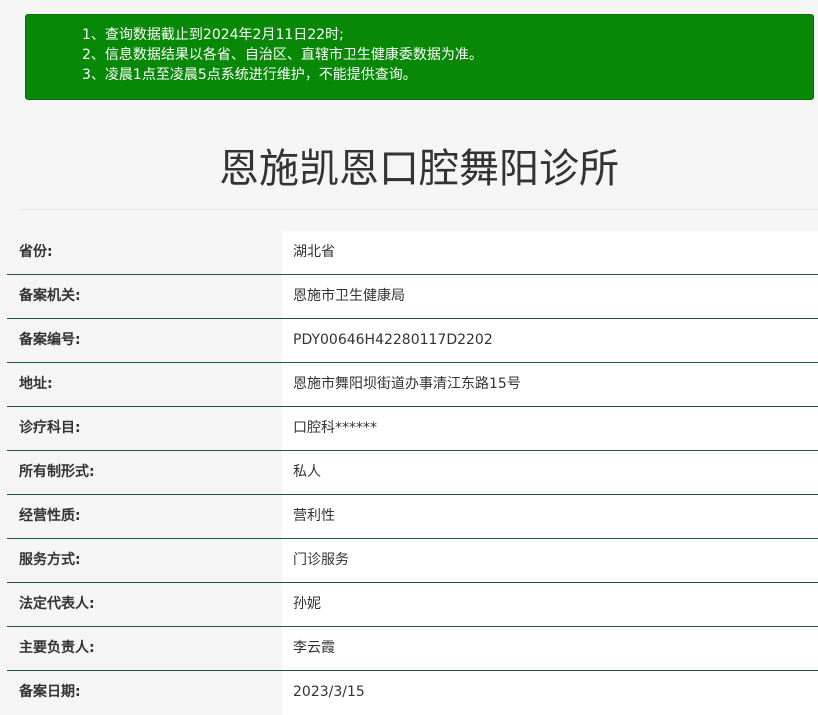  I want to click on ownership-label: 所有制形式:, so click(144, 472).